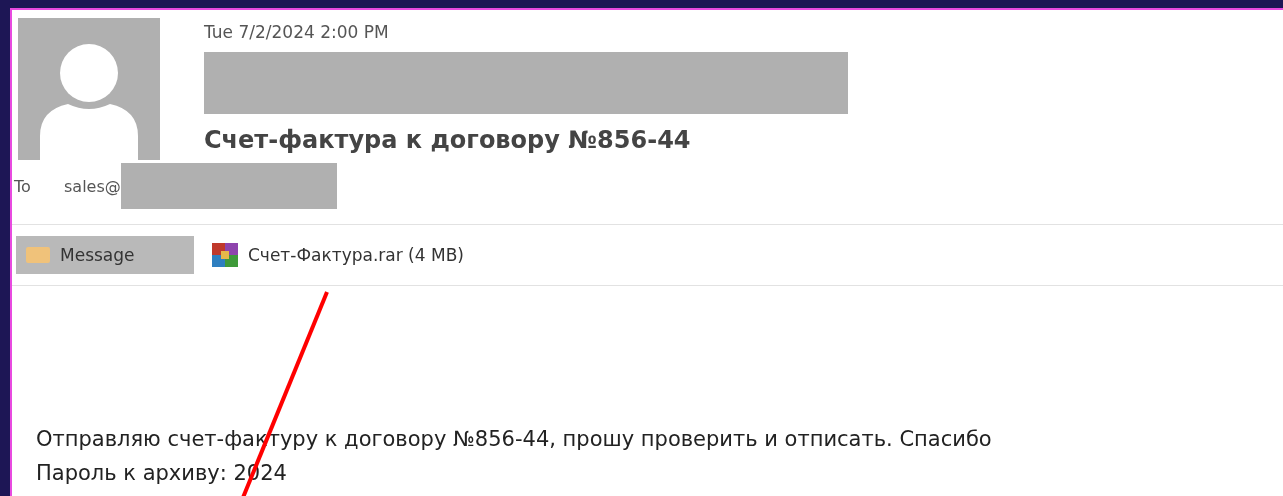 This screenshot has width=1283, height=496. I want to click on sent-date: Tue 7/2/2024 2:00 PM, so click(297, 32).